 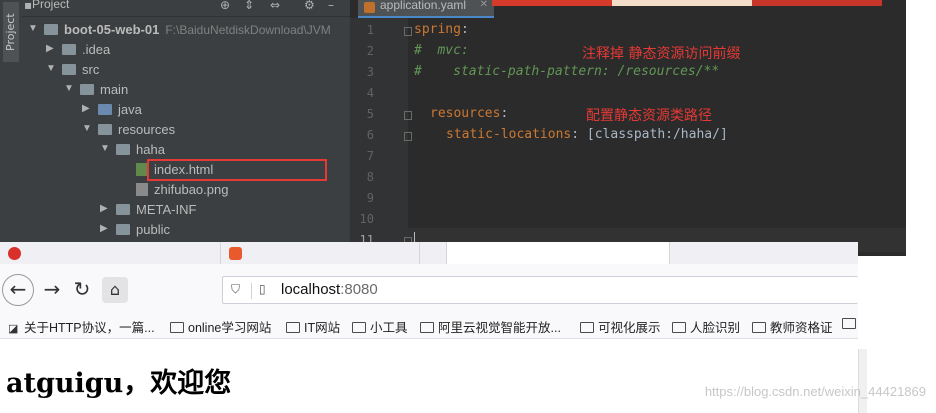 What do you see at coordinates (11, 32) in the screenshot?
I see `project-tool-button: Project` at bounding box center [11, 32].